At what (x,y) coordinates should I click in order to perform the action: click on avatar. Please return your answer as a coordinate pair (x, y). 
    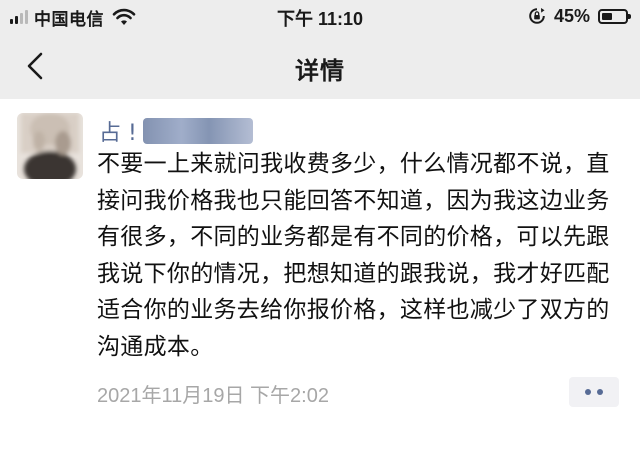
    Looking at the image, I should click on (50, 146).